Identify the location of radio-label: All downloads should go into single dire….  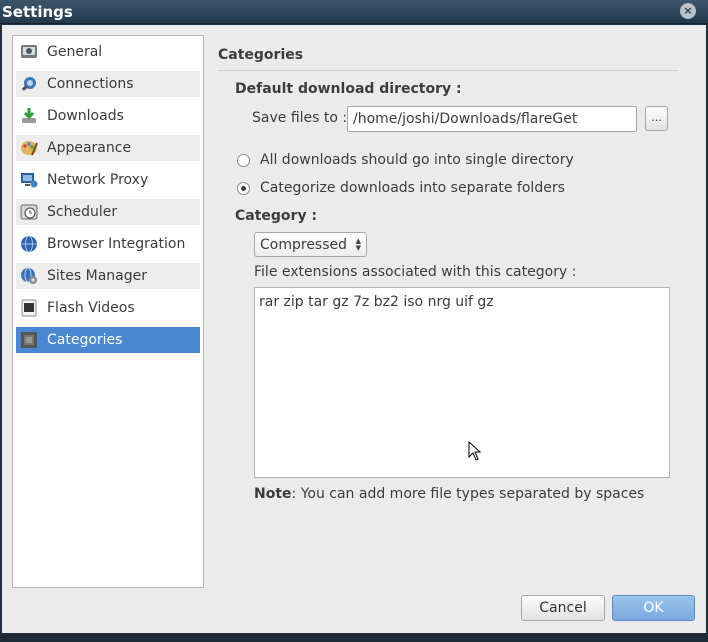
(417, 160).